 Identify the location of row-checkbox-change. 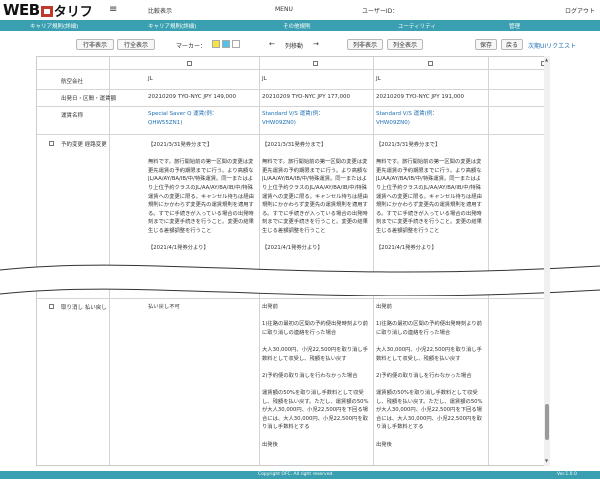
(51, 143).